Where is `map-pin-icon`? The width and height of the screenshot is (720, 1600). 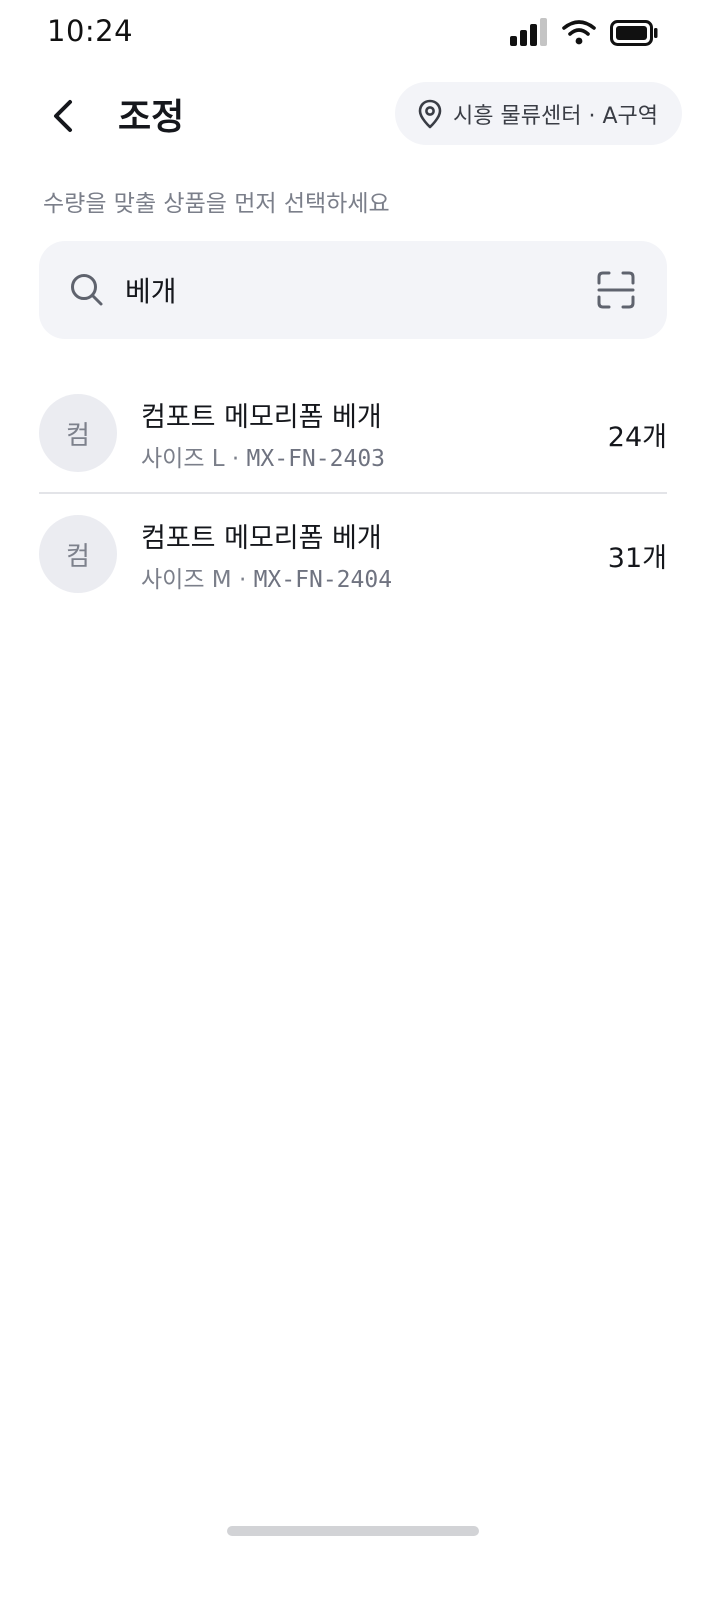
map-pin-icon is located at coordinates (430, 113).